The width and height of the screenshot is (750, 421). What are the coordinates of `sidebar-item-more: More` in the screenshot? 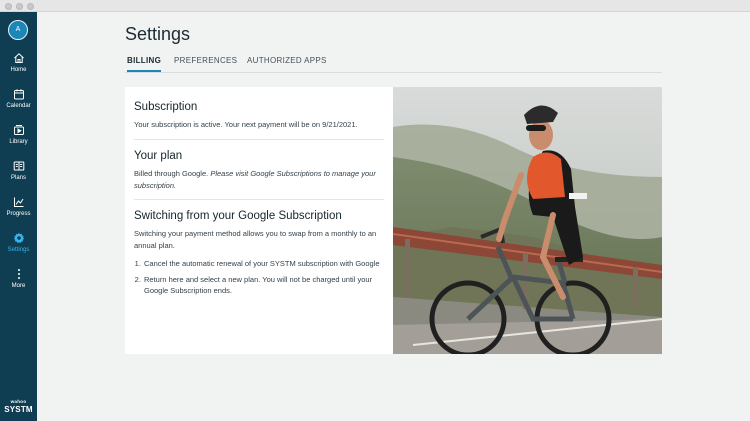 It's located at (18, 284).